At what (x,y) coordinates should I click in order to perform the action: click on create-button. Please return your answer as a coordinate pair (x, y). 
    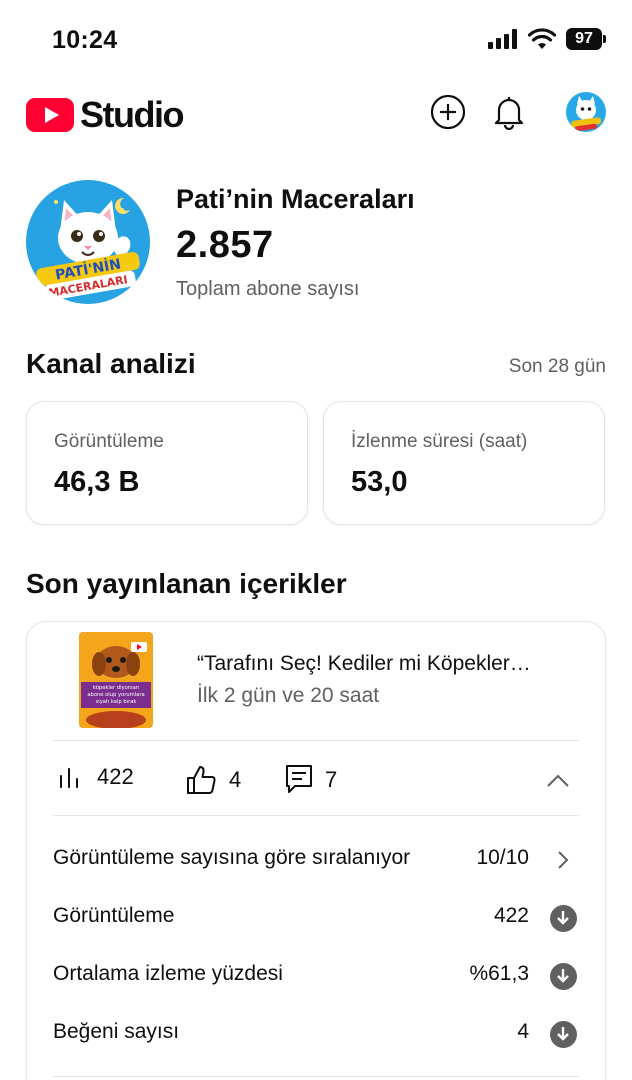
    Looking at the image, I should click on (448, 112).